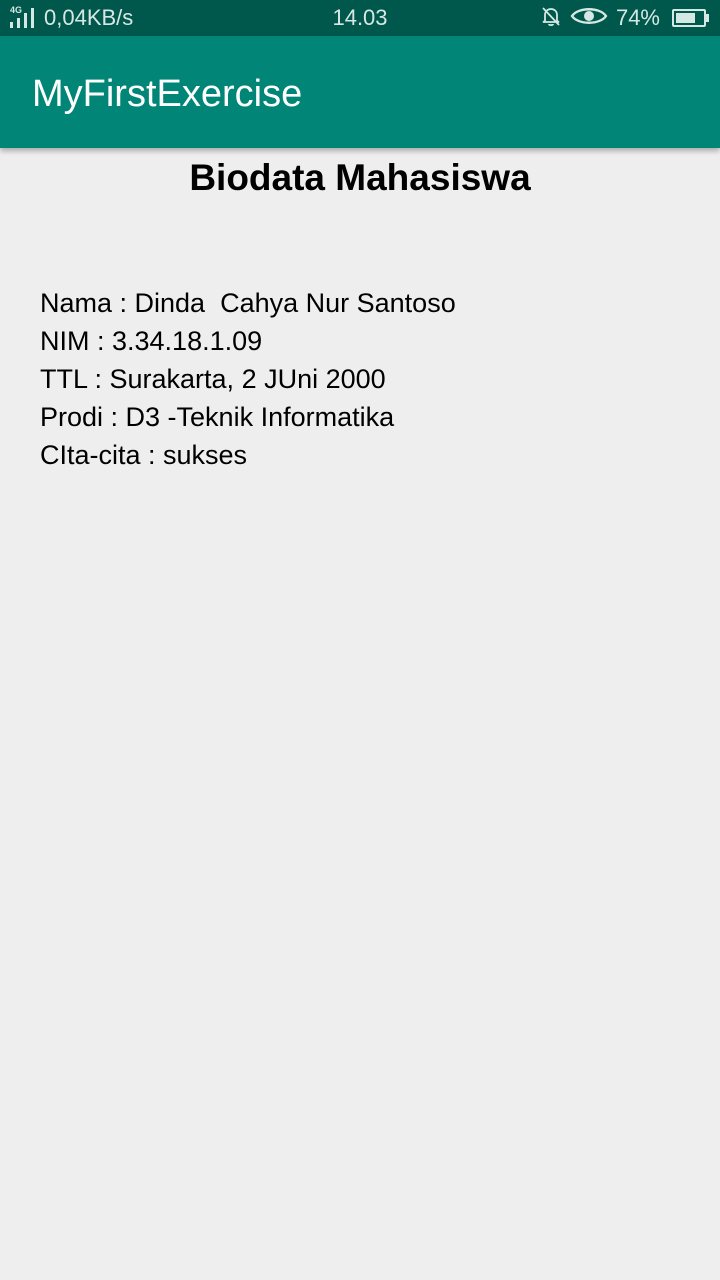  What do you see at coordinates (360, 18) in the screenshot?
I see `status-bar: 4G 0,04KB/s 14.03 74%` at bounding box center [360, 18].